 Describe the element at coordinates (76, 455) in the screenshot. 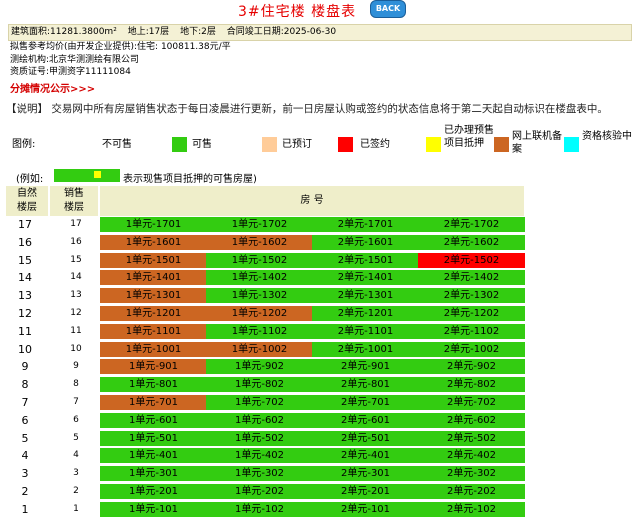

I see `sale-floor: 4` at that location.